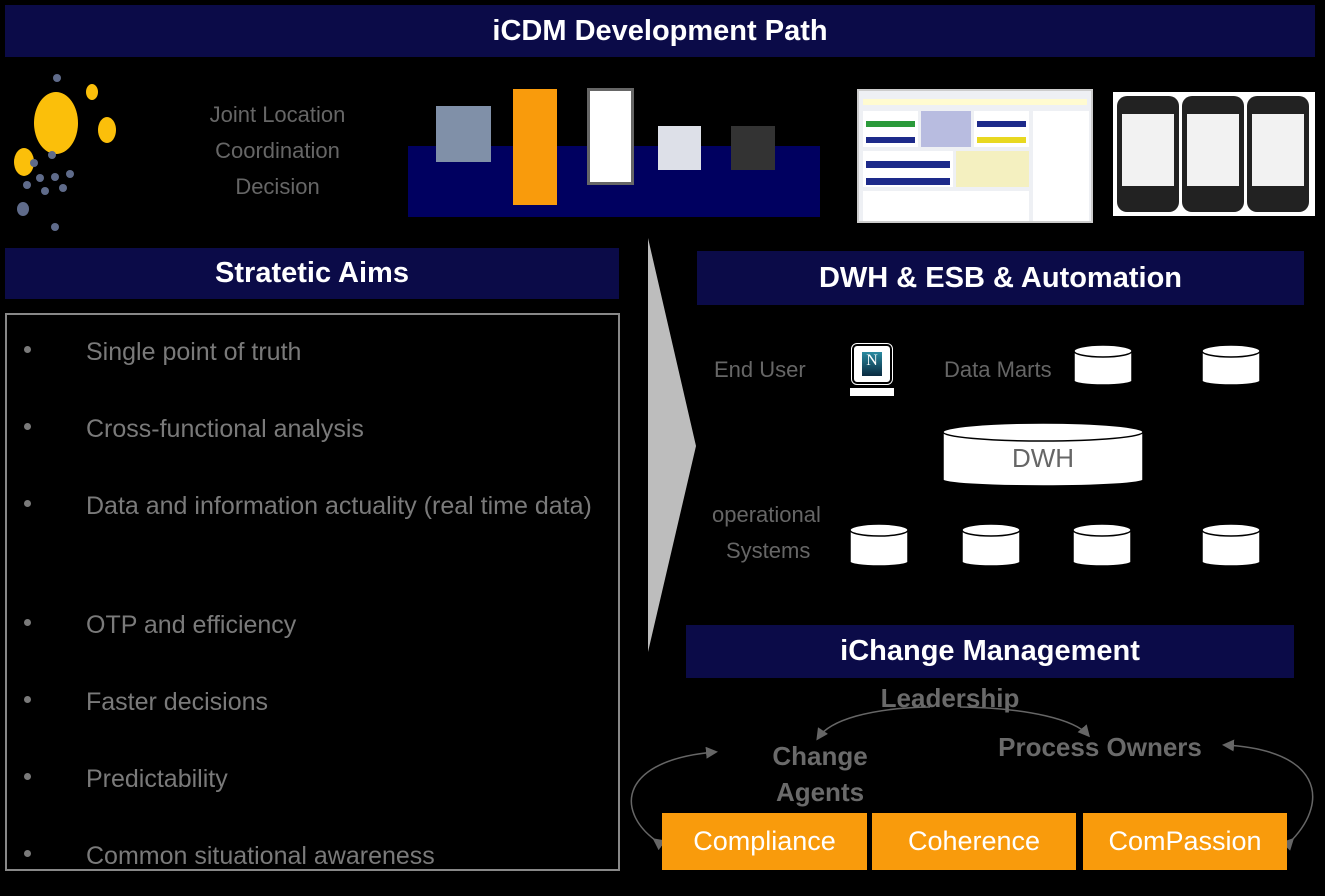  I want to click on leadership-label: Leadership, so click(950, 698).